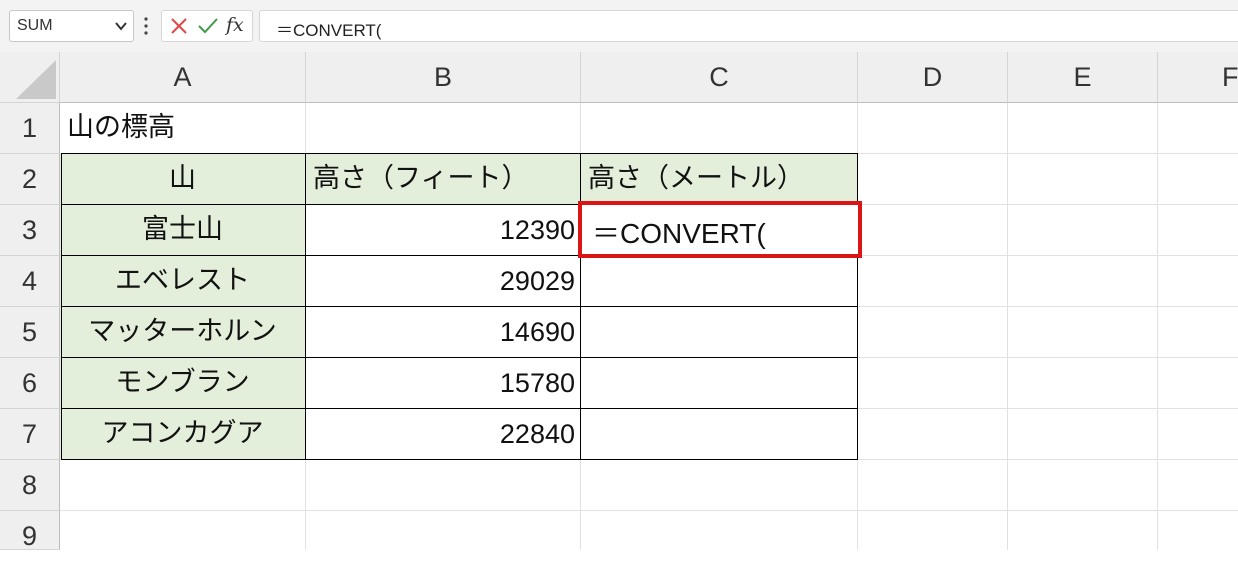 The height and width of the screenshot is (562, 1238). Describe the element at coordinates (933, 77) in the screenshot. I see `column-header-d: D` at that location.